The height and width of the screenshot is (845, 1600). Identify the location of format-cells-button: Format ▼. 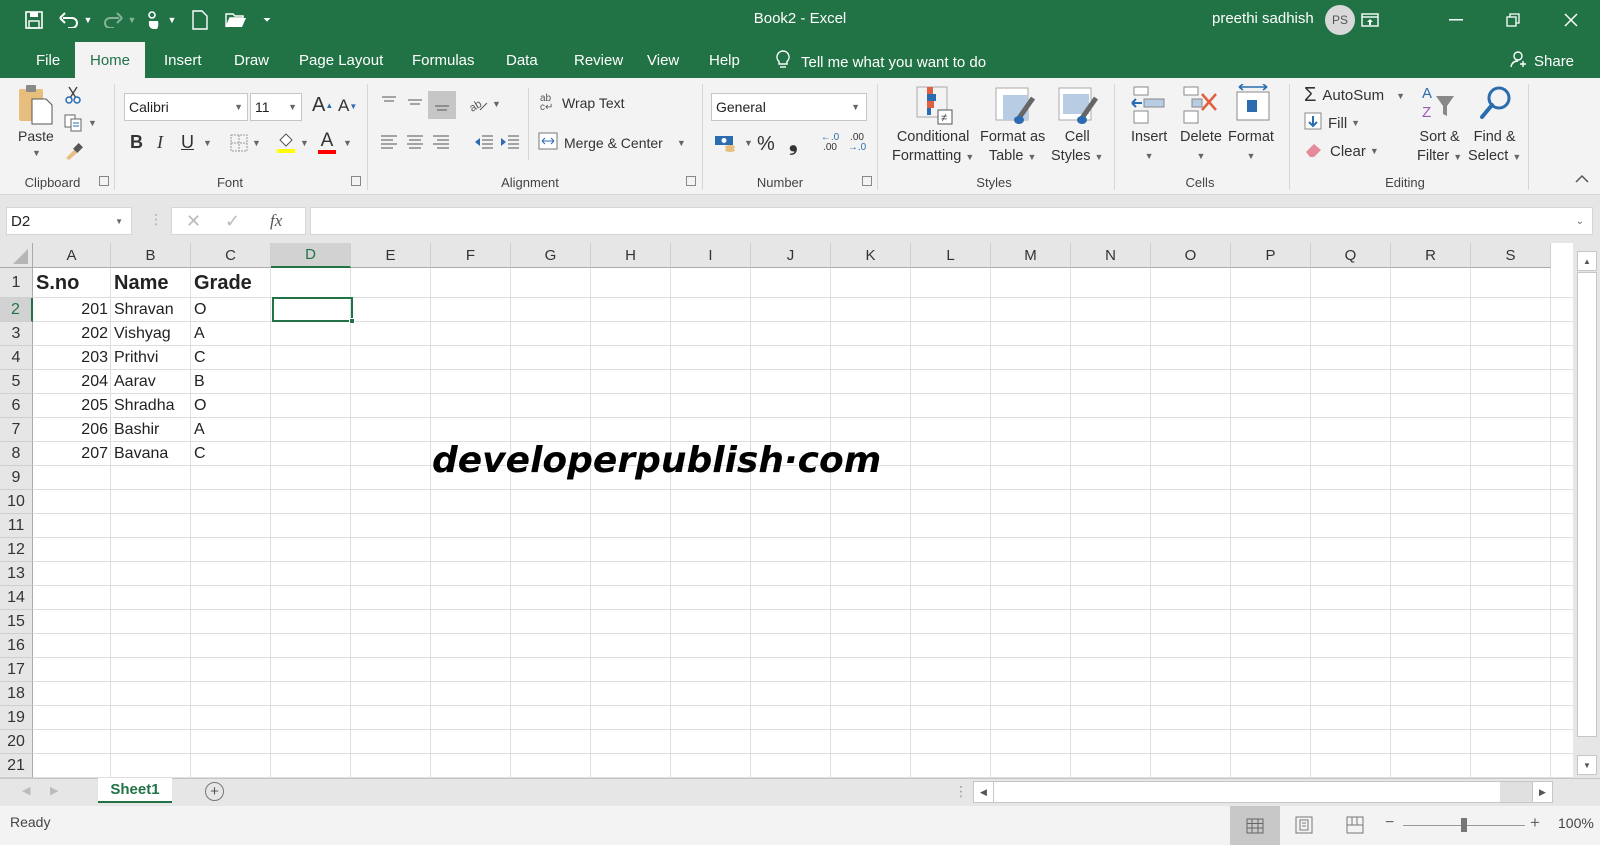
(1251, 147).